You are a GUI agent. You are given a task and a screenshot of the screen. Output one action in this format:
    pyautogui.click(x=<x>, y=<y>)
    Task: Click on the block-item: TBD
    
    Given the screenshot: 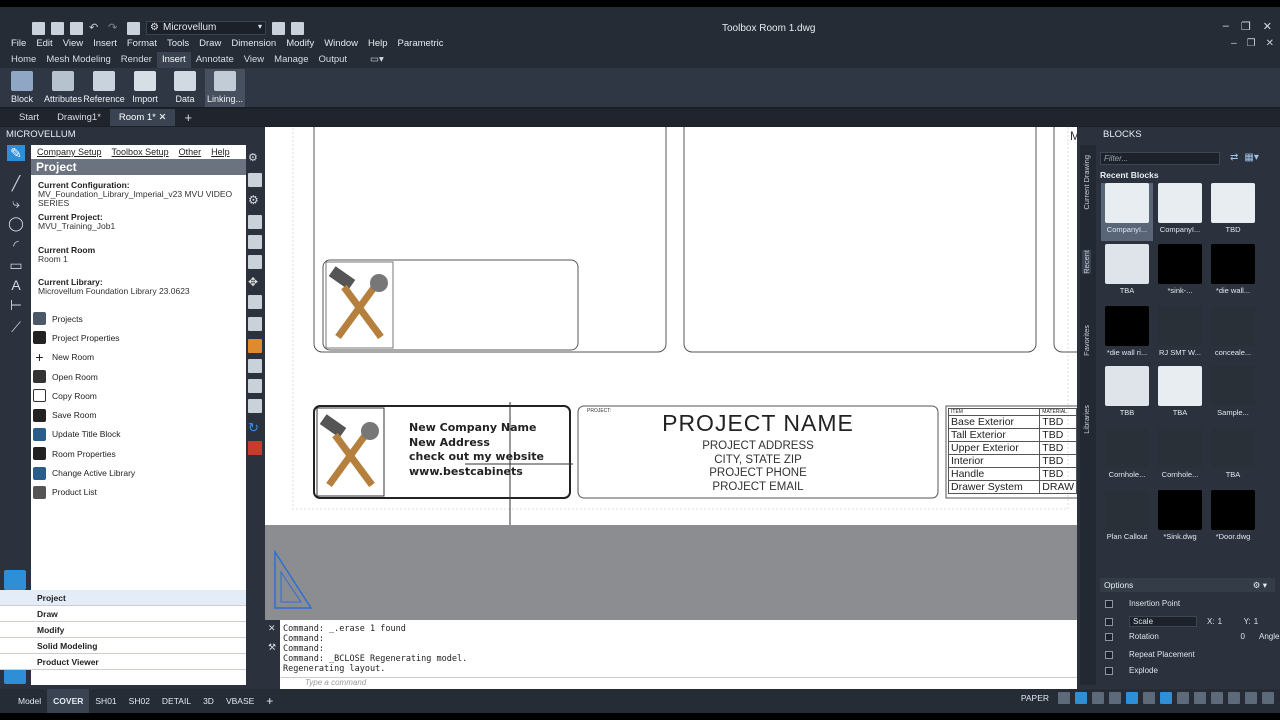 What is the action you would take?
    pyautogui.click(x=1233, y=212)
    